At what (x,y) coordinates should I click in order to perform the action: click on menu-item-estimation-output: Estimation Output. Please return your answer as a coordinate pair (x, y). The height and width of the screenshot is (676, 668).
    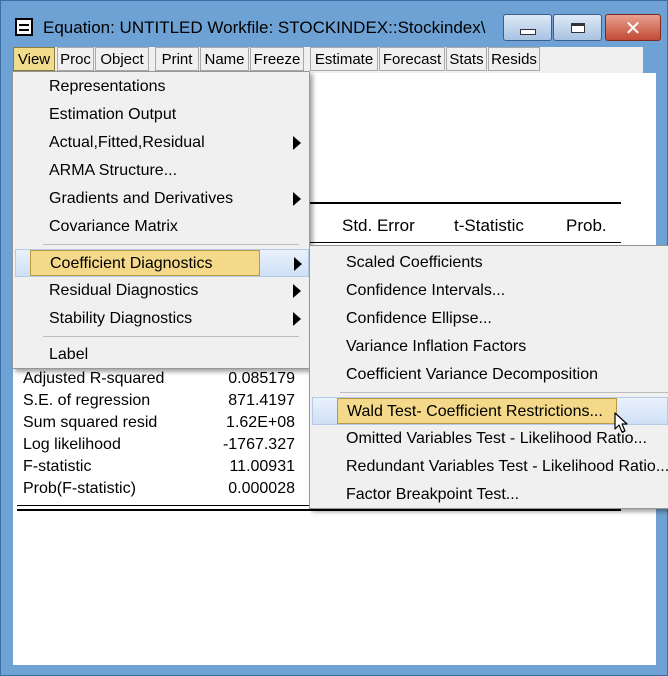
    Looking at the image, I should click on (161, 115).